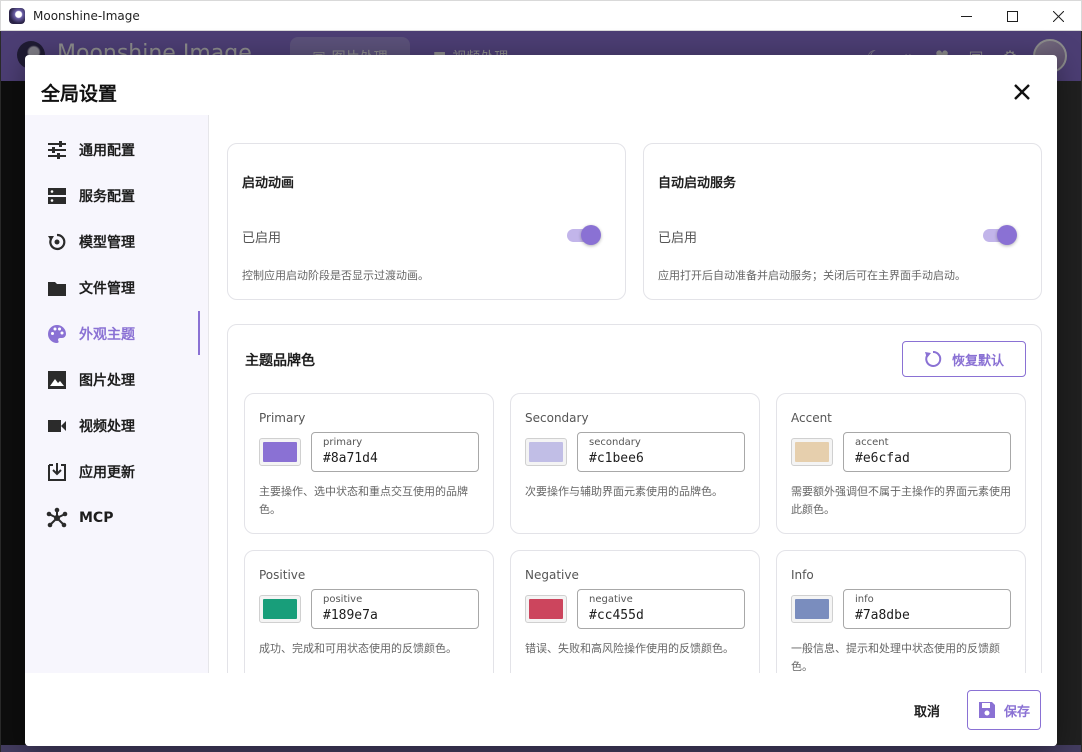 The width and height of the screenshot is (1082, 752). Describe the element at coordinates (812, 609) in the screenshot. I see `color-swatch-info` at that location.